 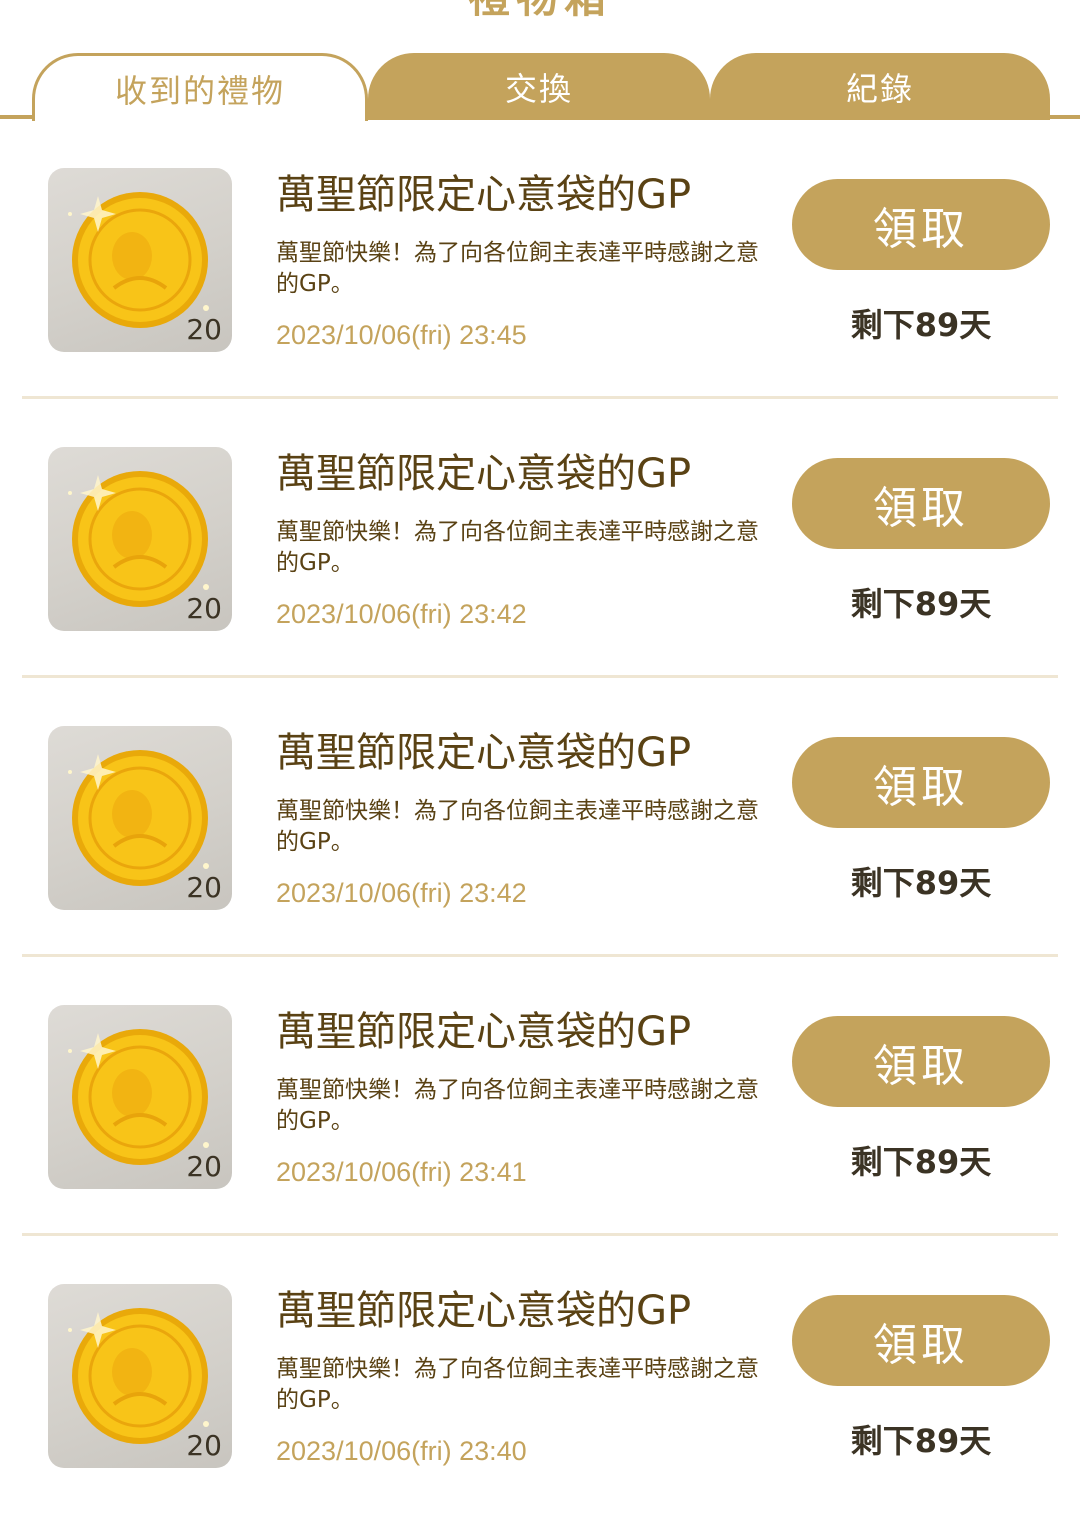 I want to click on tab-bar: 收到的禮物 交換 紀錄, so click(x=540, y=62).